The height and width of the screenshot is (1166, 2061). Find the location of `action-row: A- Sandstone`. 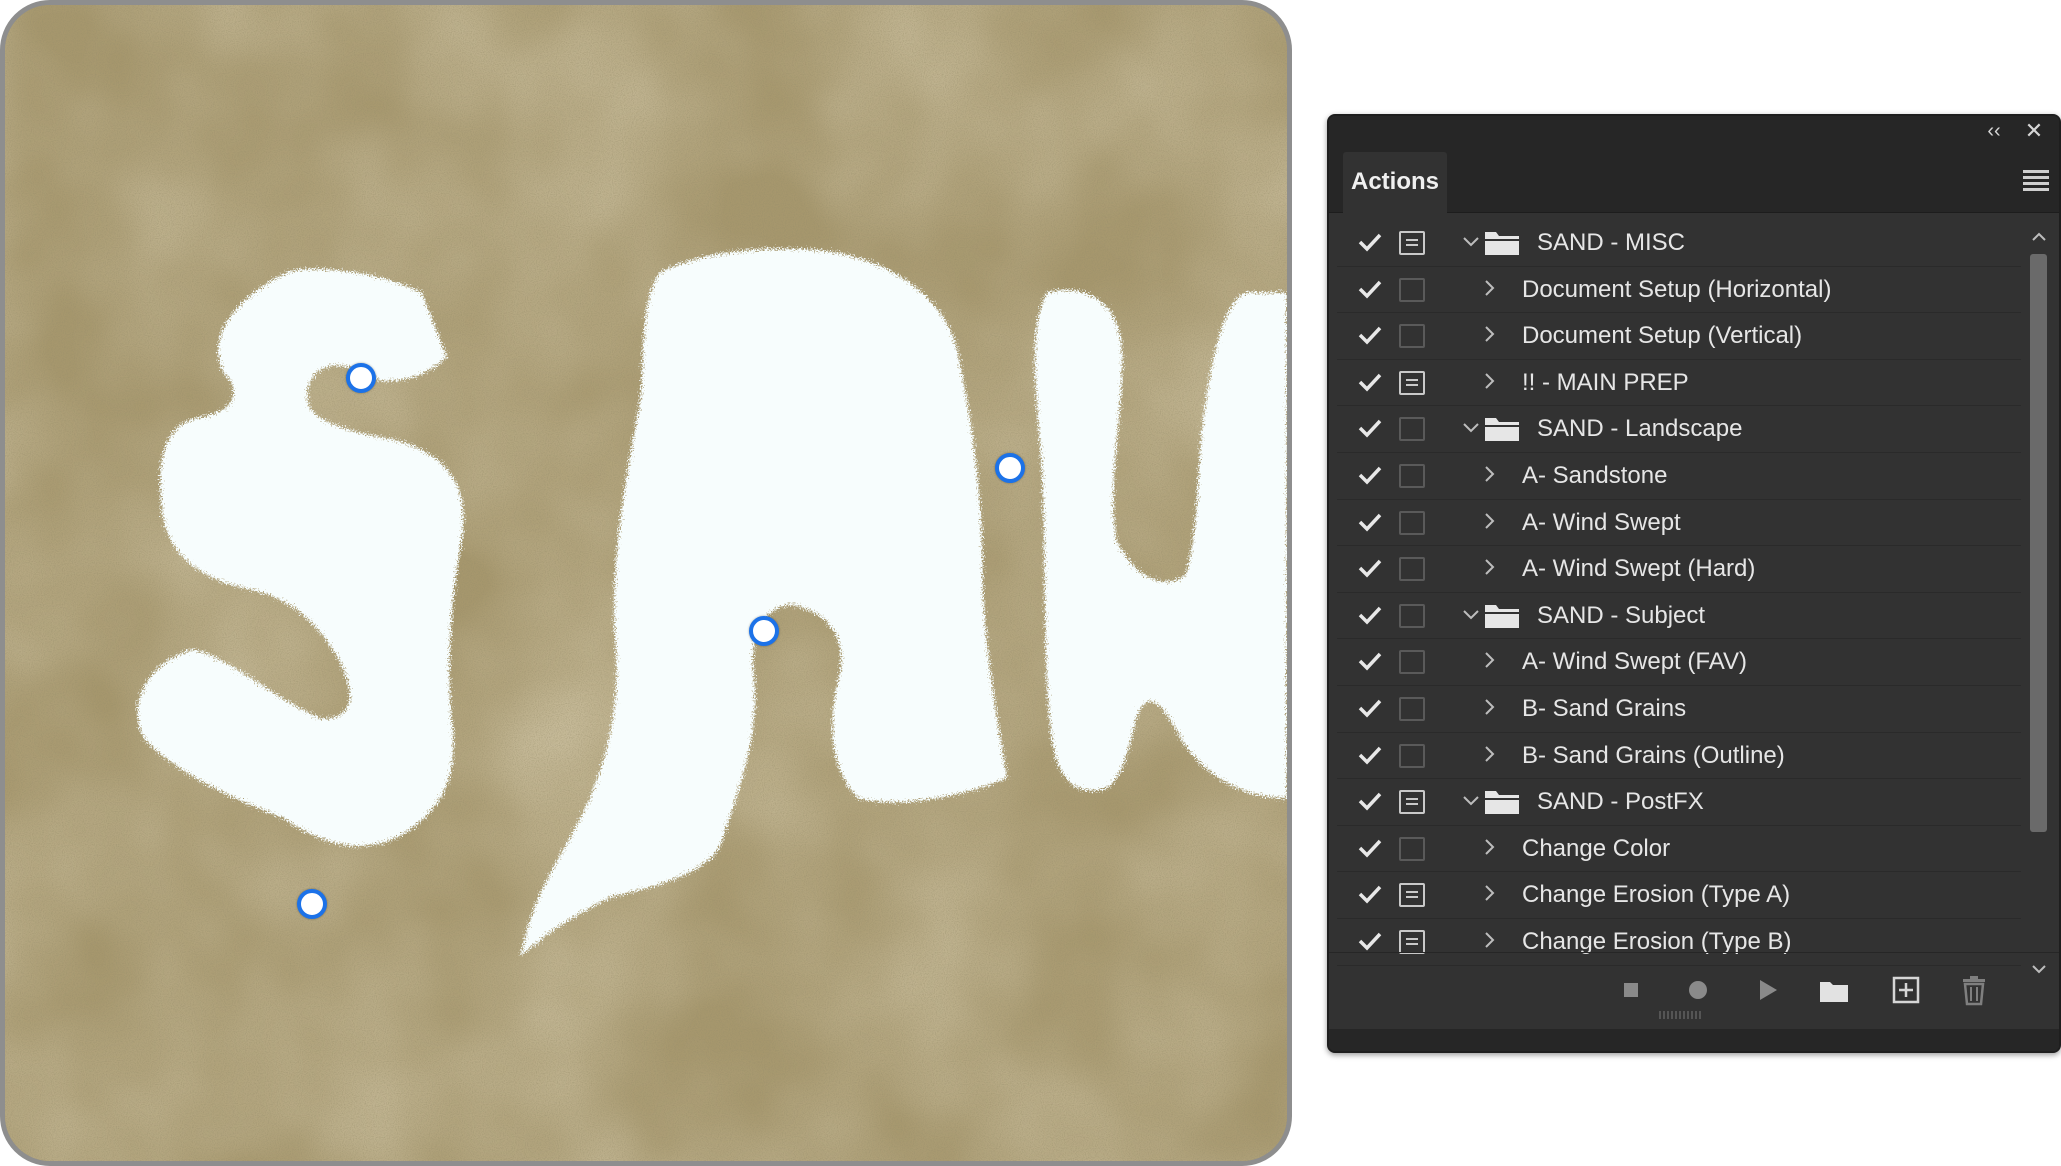

action-row: A- Sandstone is located at coordinates (1679, 476).